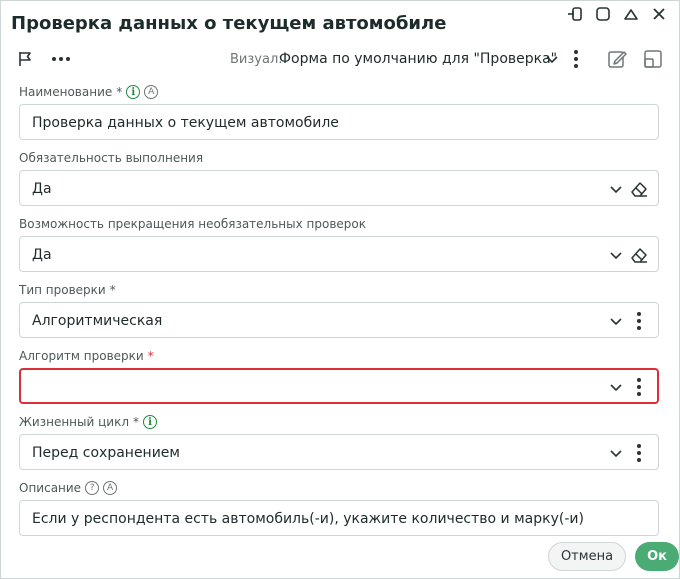 This screenshot has height=579, width=680. What do you see at coordinates (339, 386) in the screenshot?
I see `algorithm-select` at bounding box center [339, 386].